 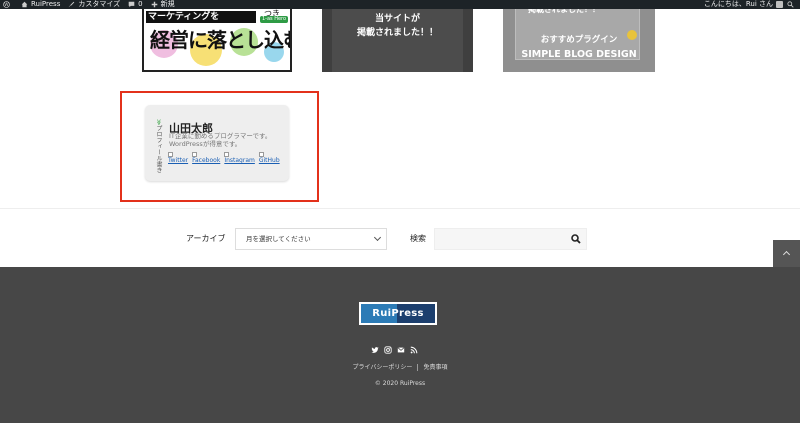 I want to click on post-card-plugin: 掲載されました！！ おすすめプラグイン SIMPLE BLOG DESIGN, so click(x=579, y=36).